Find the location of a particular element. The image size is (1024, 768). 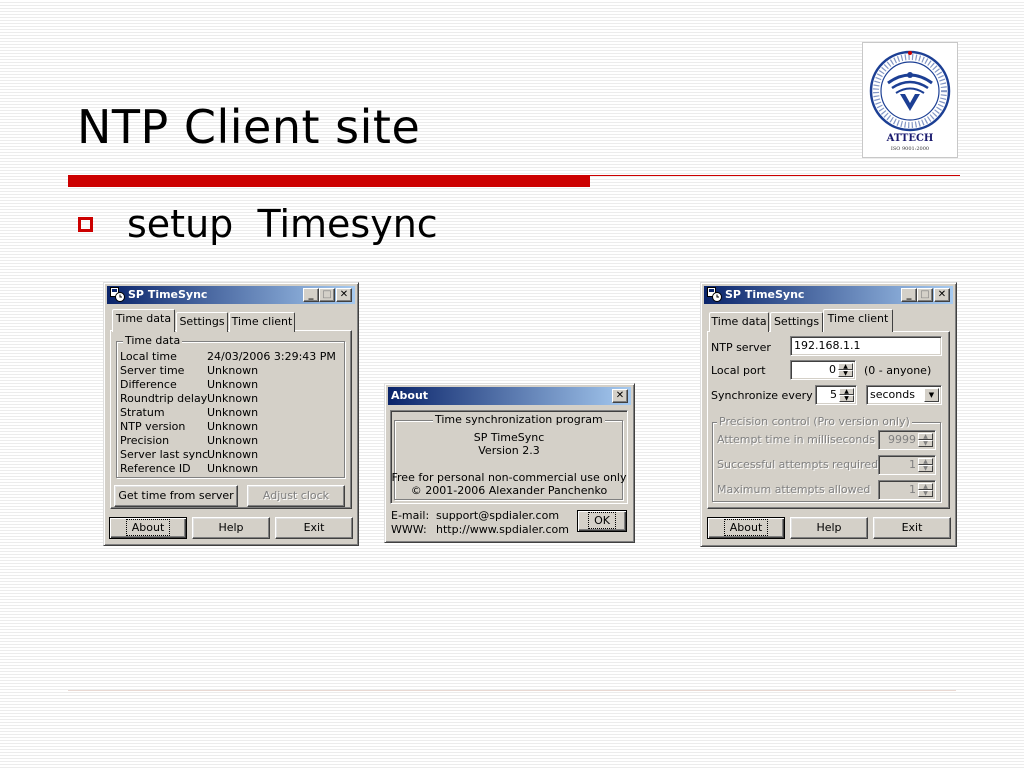

local-time-label: Local time is located at coordinates (148, 356).